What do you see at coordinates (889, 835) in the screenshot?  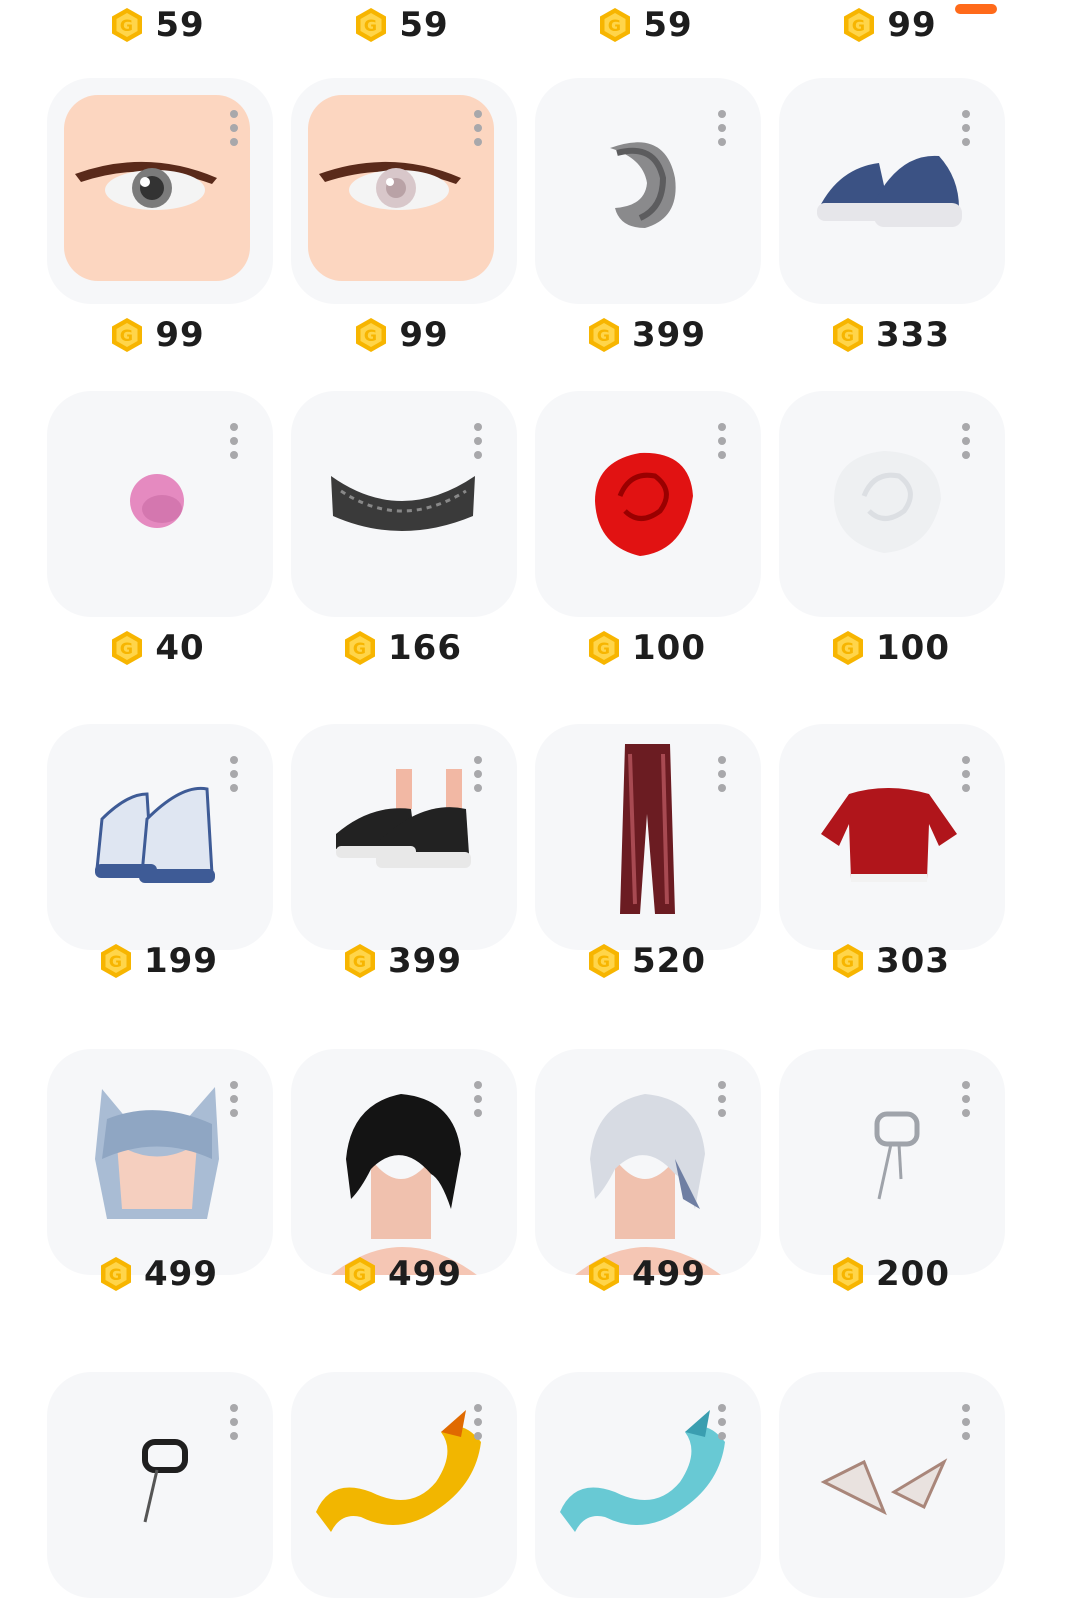 I see `red-hoodie-icon` at bounding box center [889, 835].